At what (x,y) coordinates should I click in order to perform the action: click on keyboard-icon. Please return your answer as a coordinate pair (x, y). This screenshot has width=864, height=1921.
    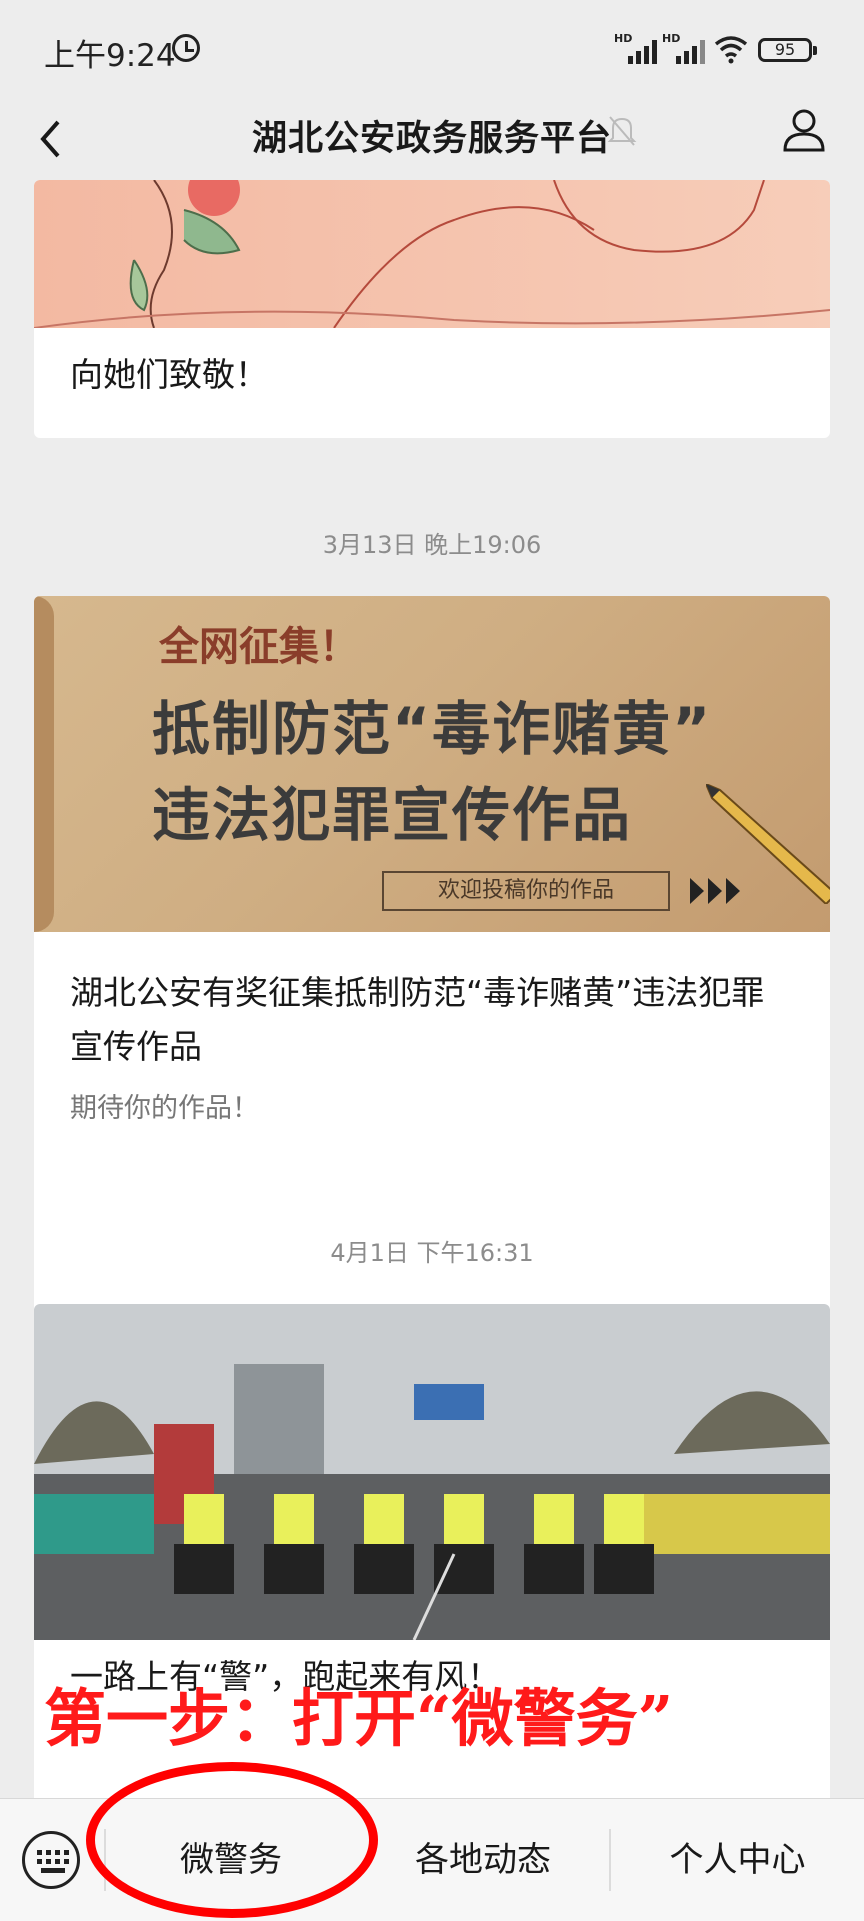
    Looking at the image, I should click on (51, 1860).